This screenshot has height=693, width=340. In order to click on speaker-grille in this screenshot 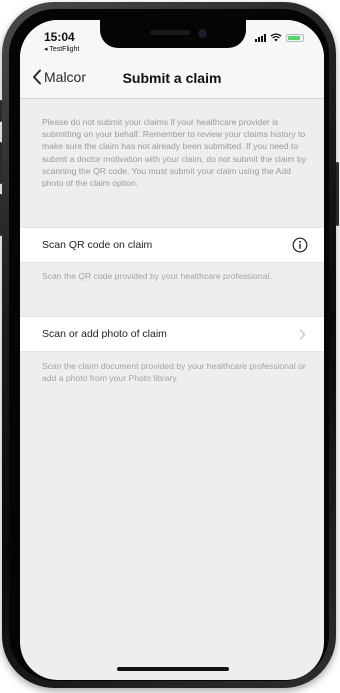, I will do `click(170, 32)`.